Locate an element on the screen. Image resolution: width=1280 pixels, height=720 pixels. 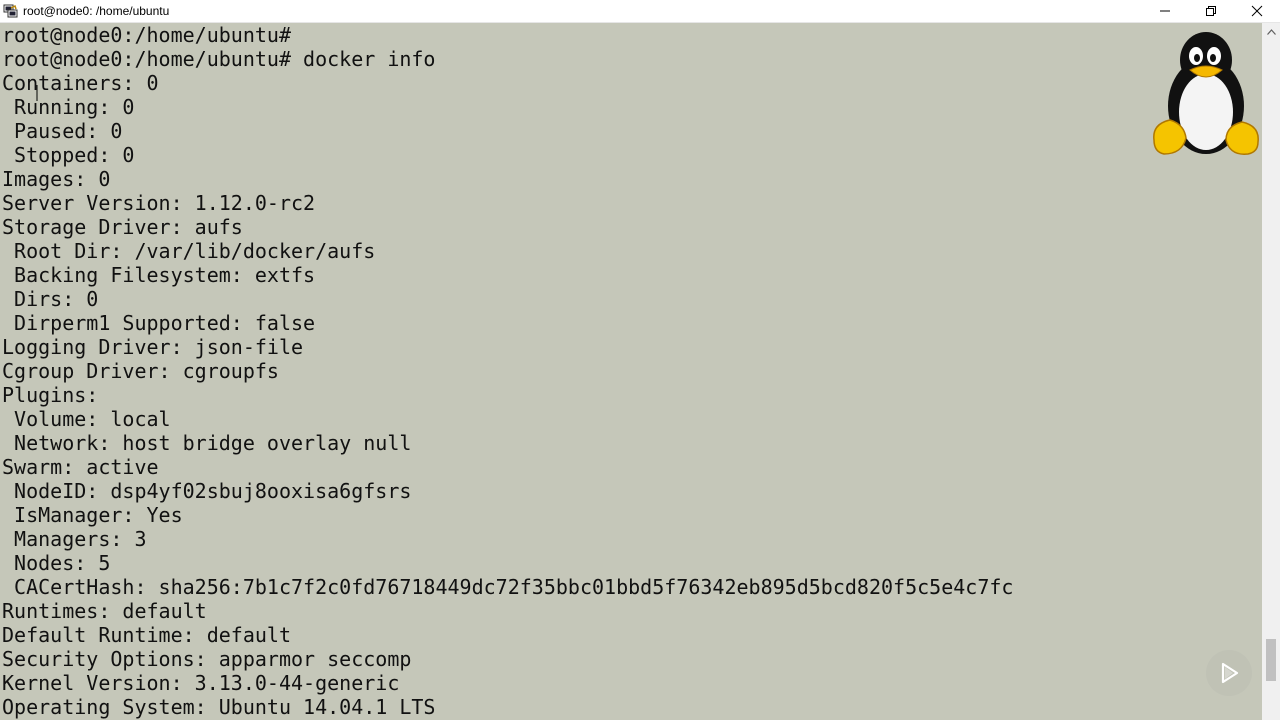
terminal-line: Security Options: apparmor seccomp is located at coordinates (207, 659).